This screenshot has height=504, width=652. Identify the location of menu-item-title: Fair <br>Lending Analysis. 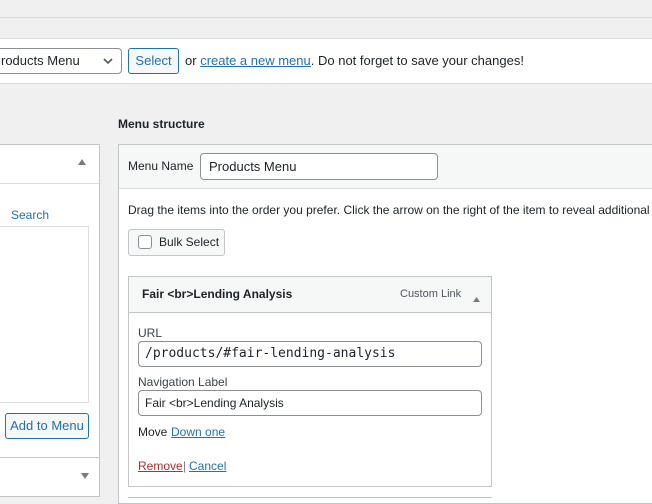
(217, 294).